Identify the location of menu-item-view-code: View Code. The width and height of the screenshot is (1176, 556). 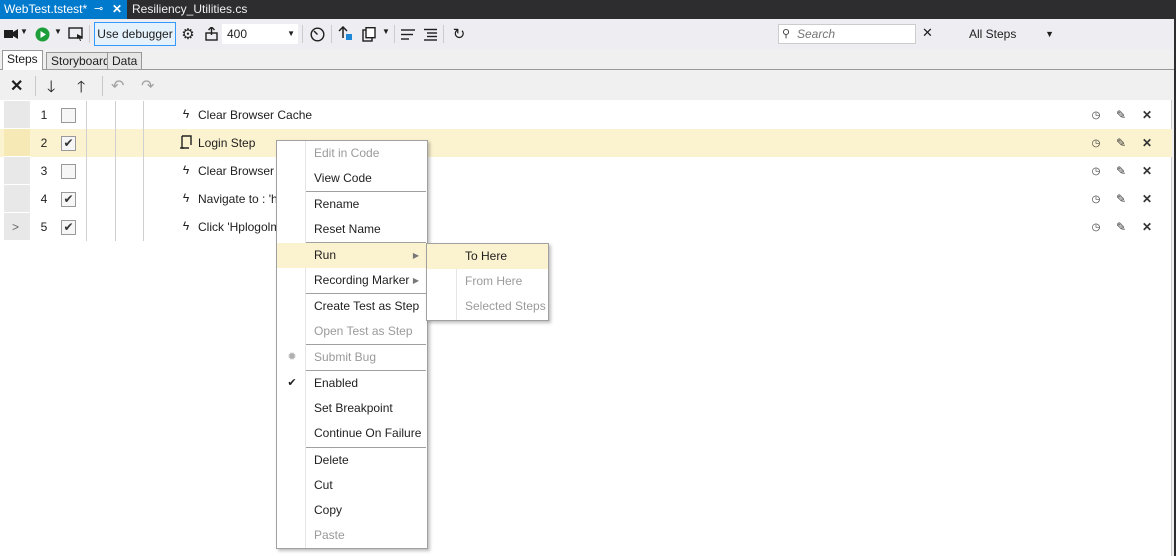
(352, 178).